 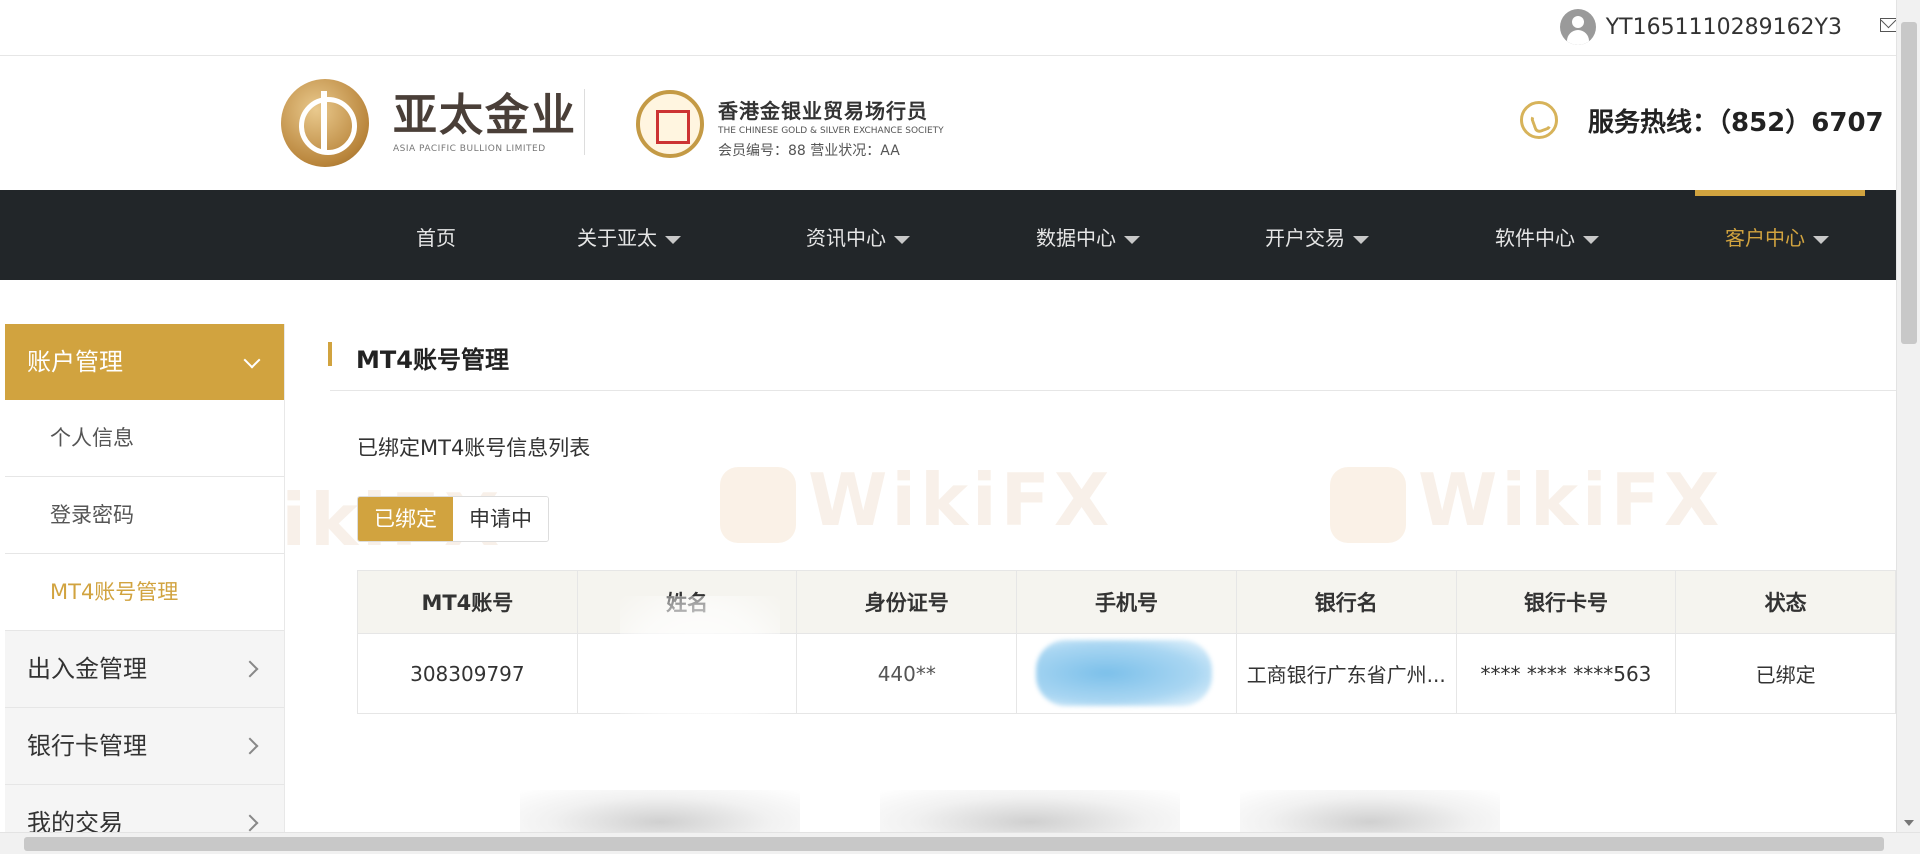 What do you see at coordinates (858, 235) in the screenshot?
I see `nav-item-news: 资讯中心` at bounding box center [858, 235].